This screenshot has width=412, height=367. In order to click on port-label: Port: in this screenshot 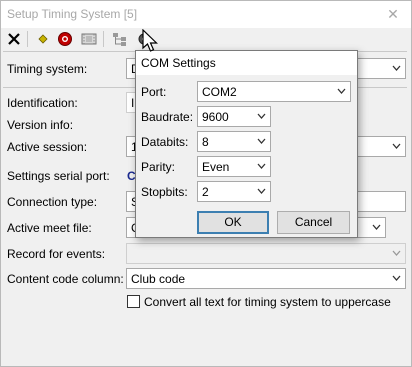, I will do `click(154, 92)`.